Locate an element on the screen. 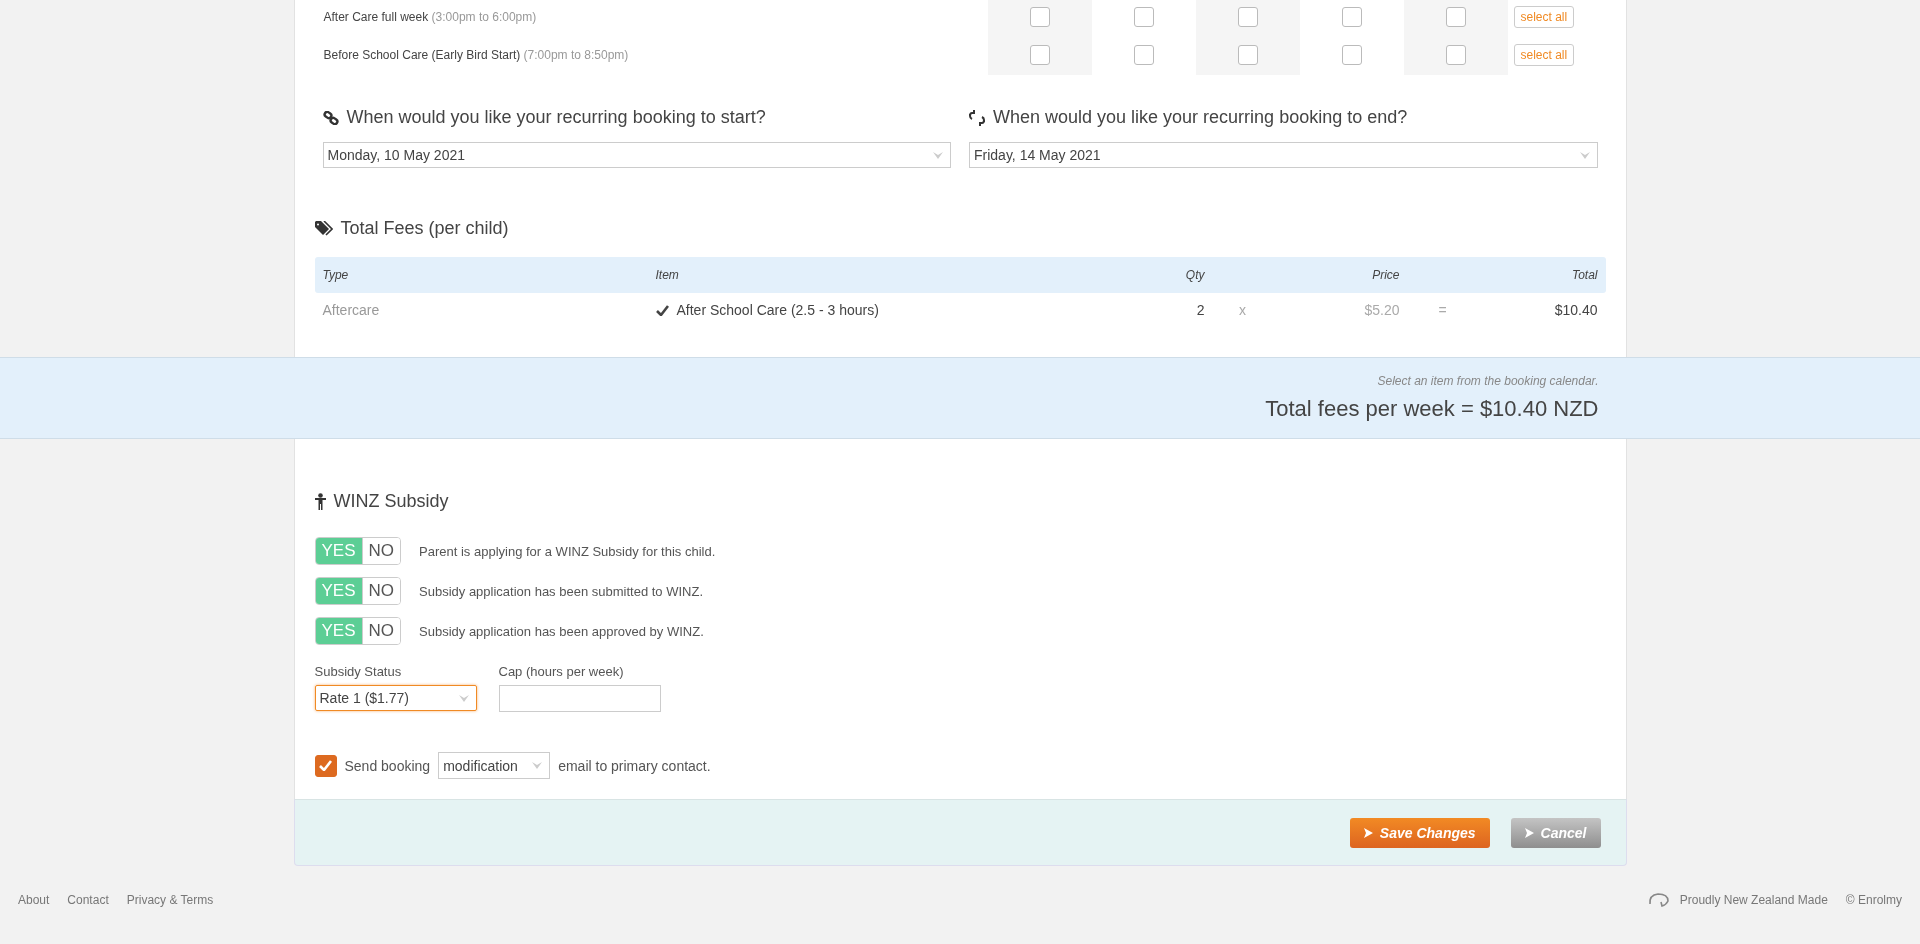 This screenshot has width=1920, height=944. hint-text: Select an item from the booking calendar. is located at coordinates (1488, 381).